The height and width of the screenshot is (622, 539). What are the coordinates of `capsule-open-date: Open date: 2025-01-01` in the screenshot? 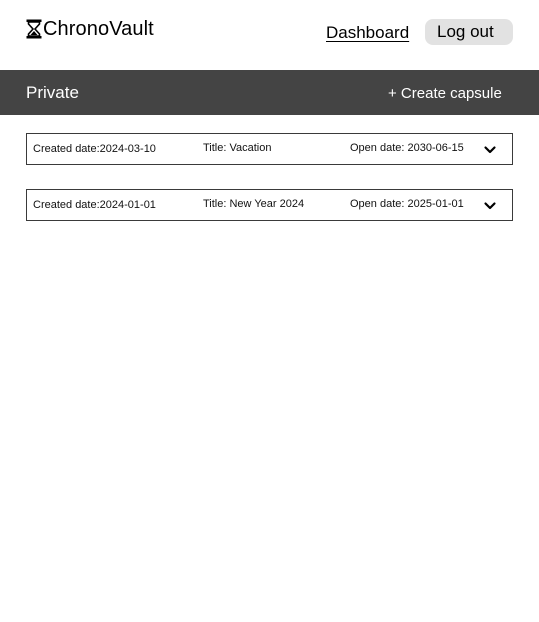 It's located at (407, 204).